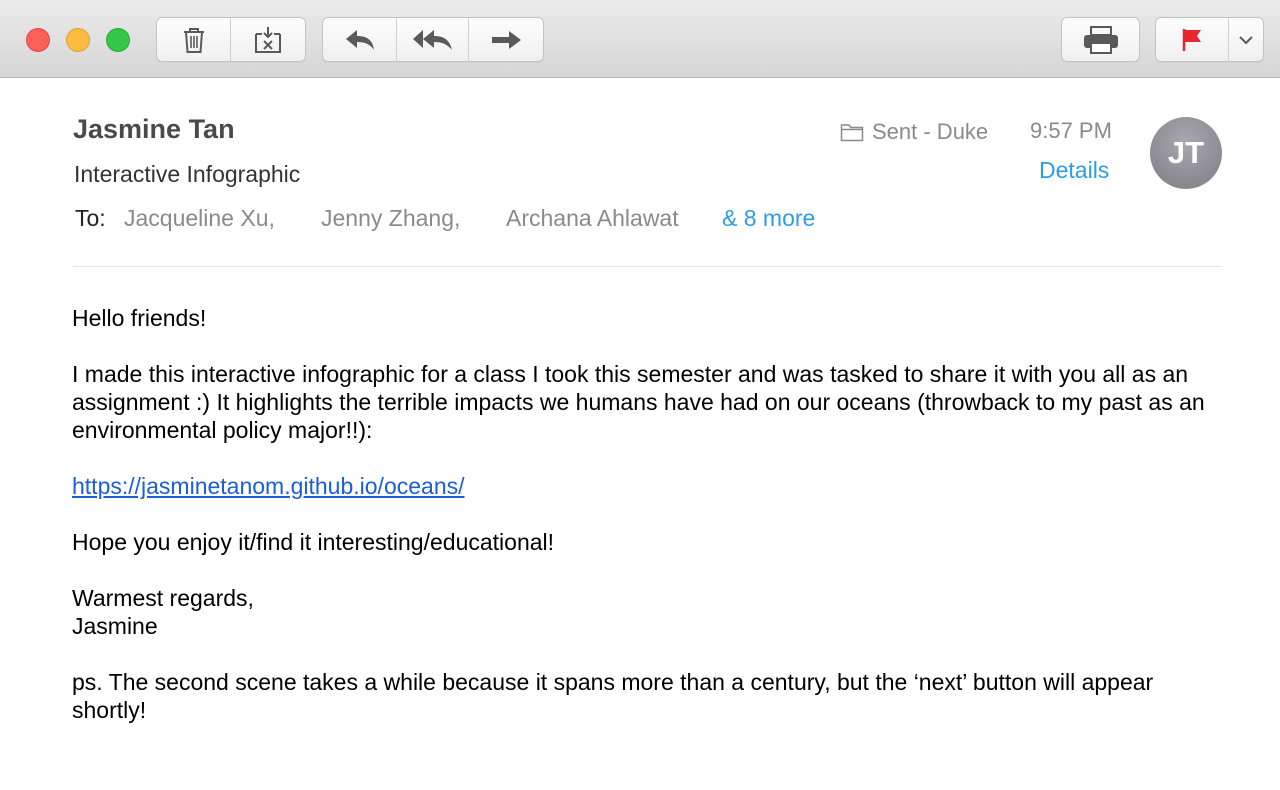 Image resolution: width=1280 pixels, height=790 pixels. I want to click on flag-button, so click(1192, 39).